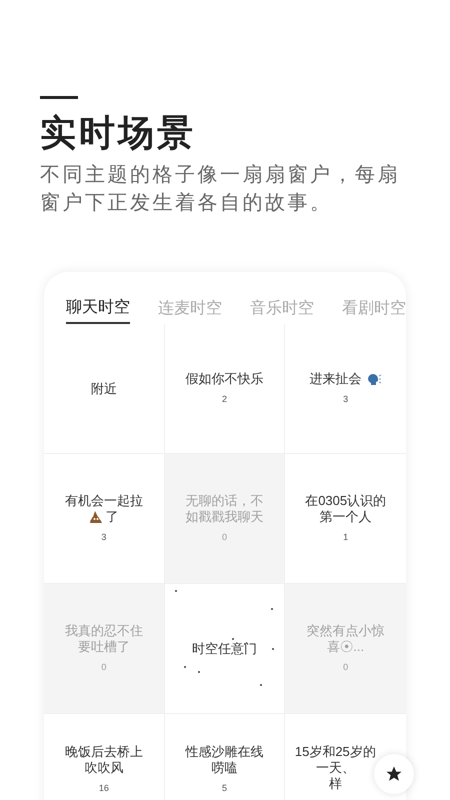  What do you see at coordinates (118, 133) in the screenshot?
I see `page-title: 实时场景` at bounding box center [118, 133].